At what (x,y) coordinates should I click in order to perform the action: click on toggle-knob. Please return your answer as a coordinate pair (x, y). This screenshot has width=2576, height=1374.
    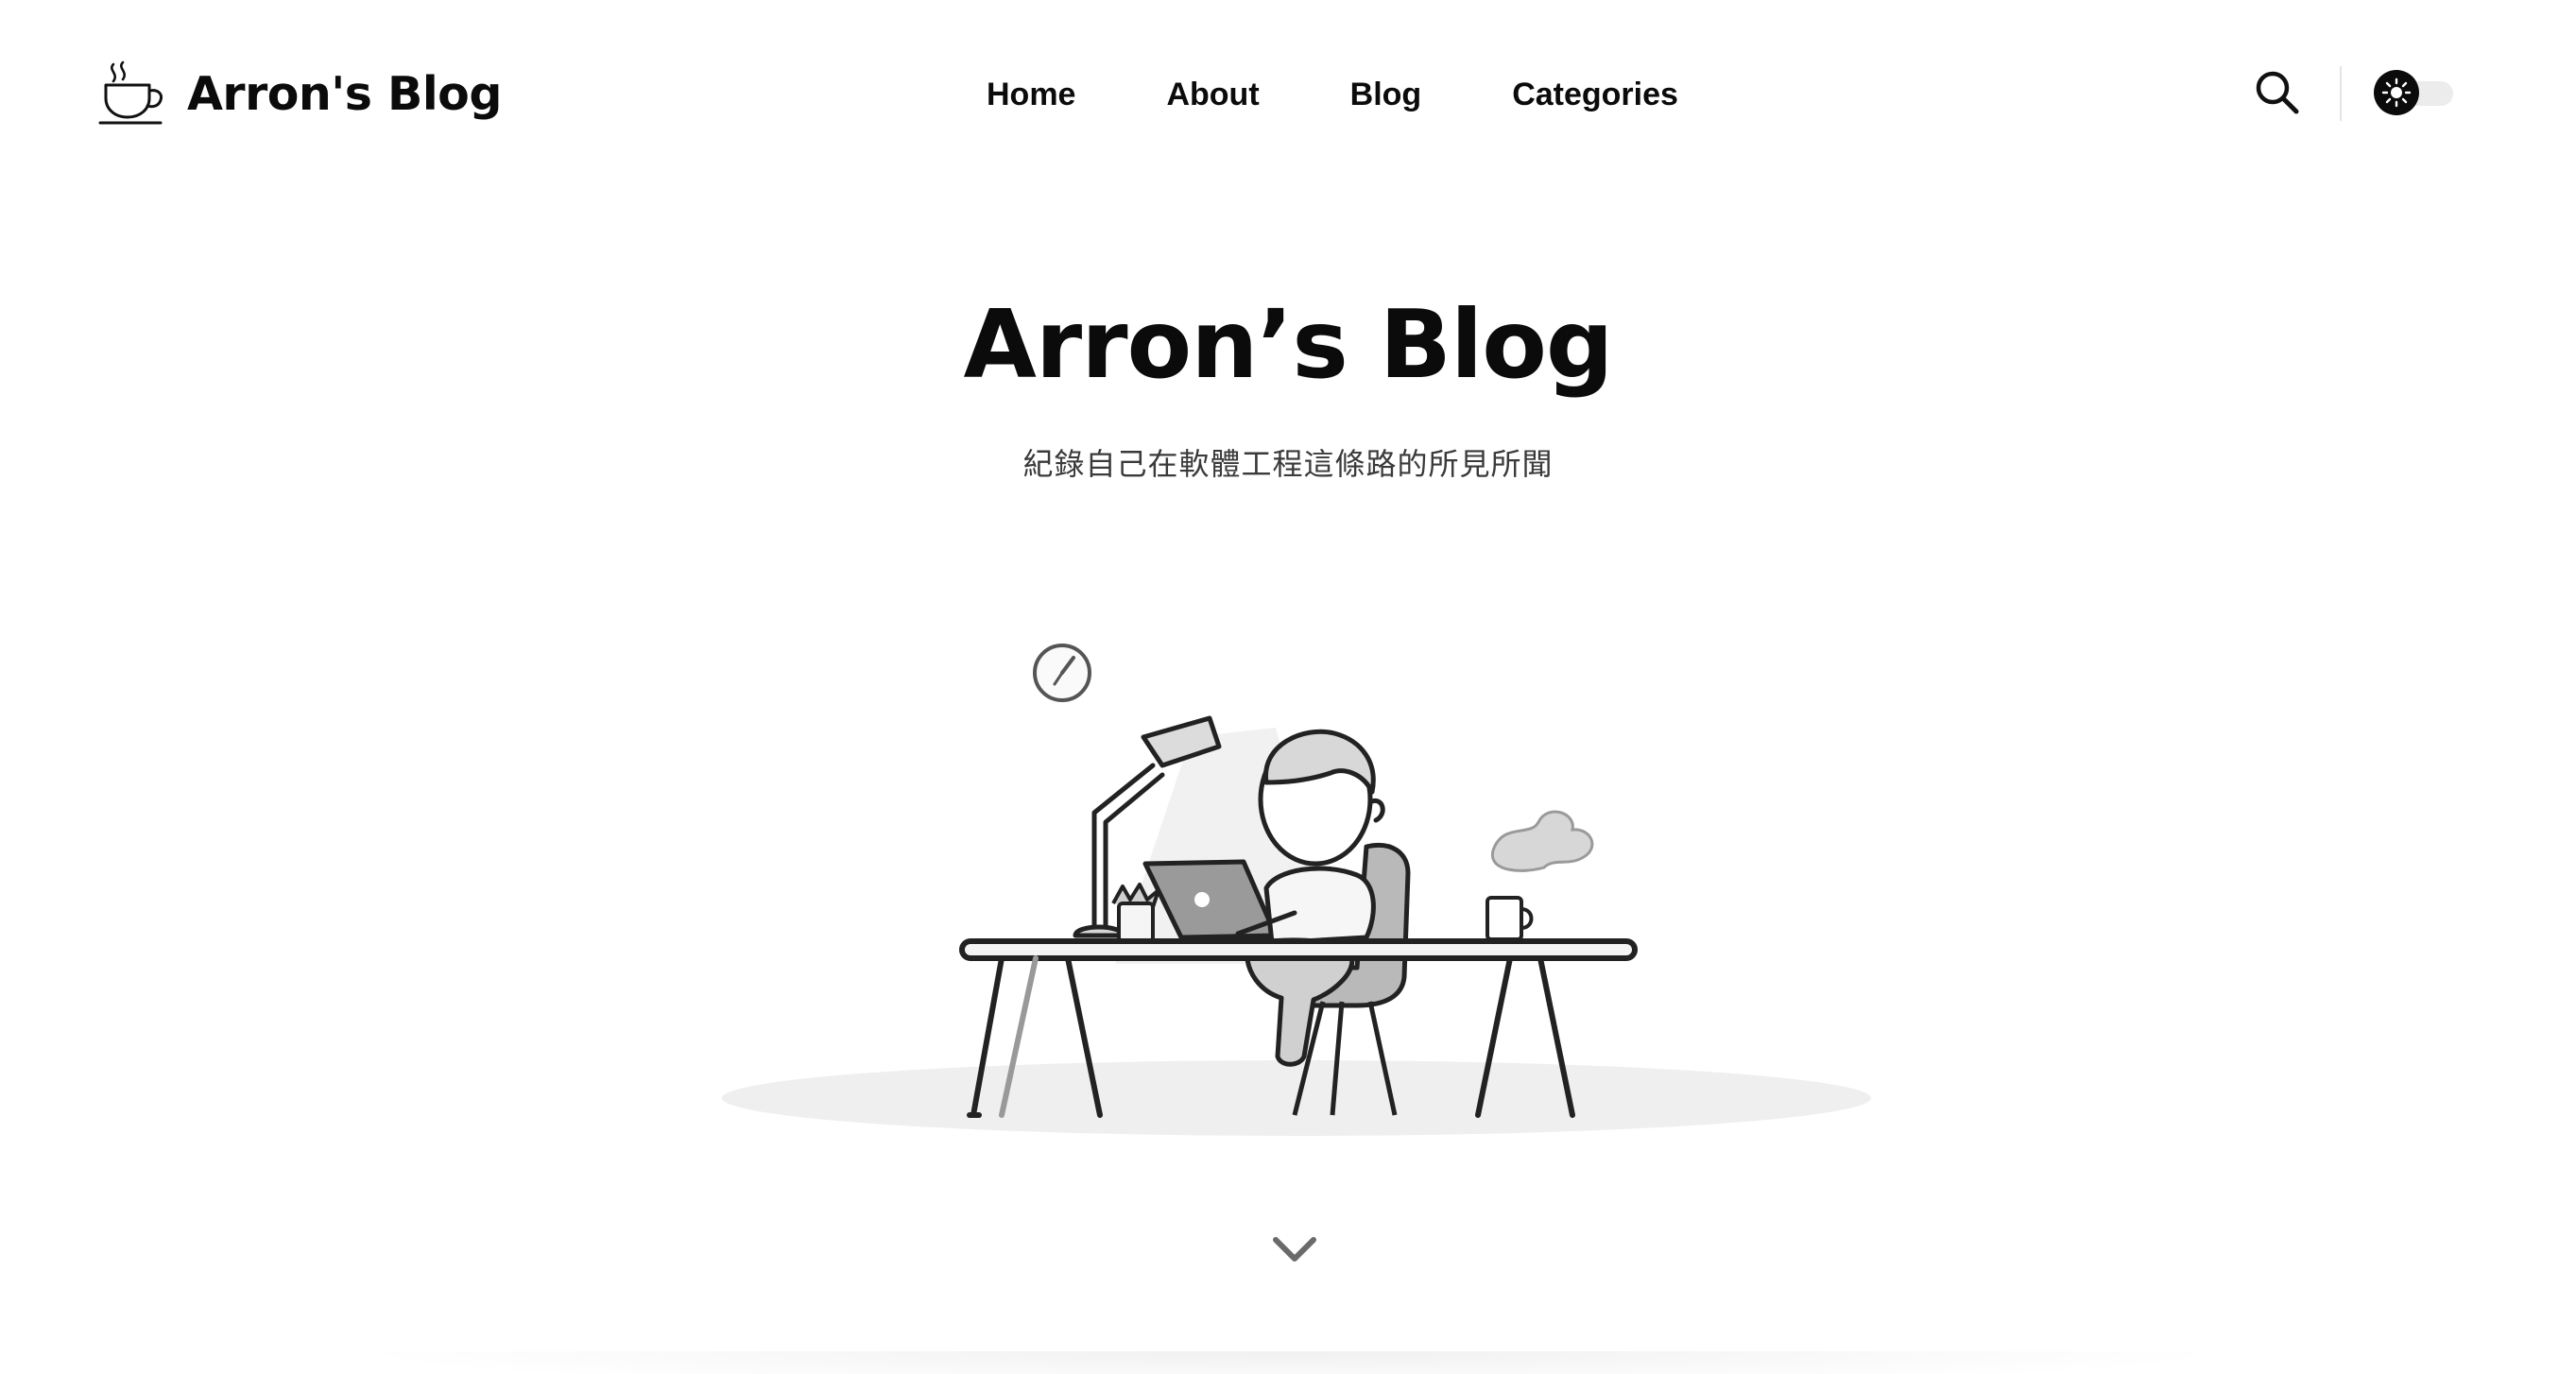
    Looking at the image, I should click on (2396, 92).